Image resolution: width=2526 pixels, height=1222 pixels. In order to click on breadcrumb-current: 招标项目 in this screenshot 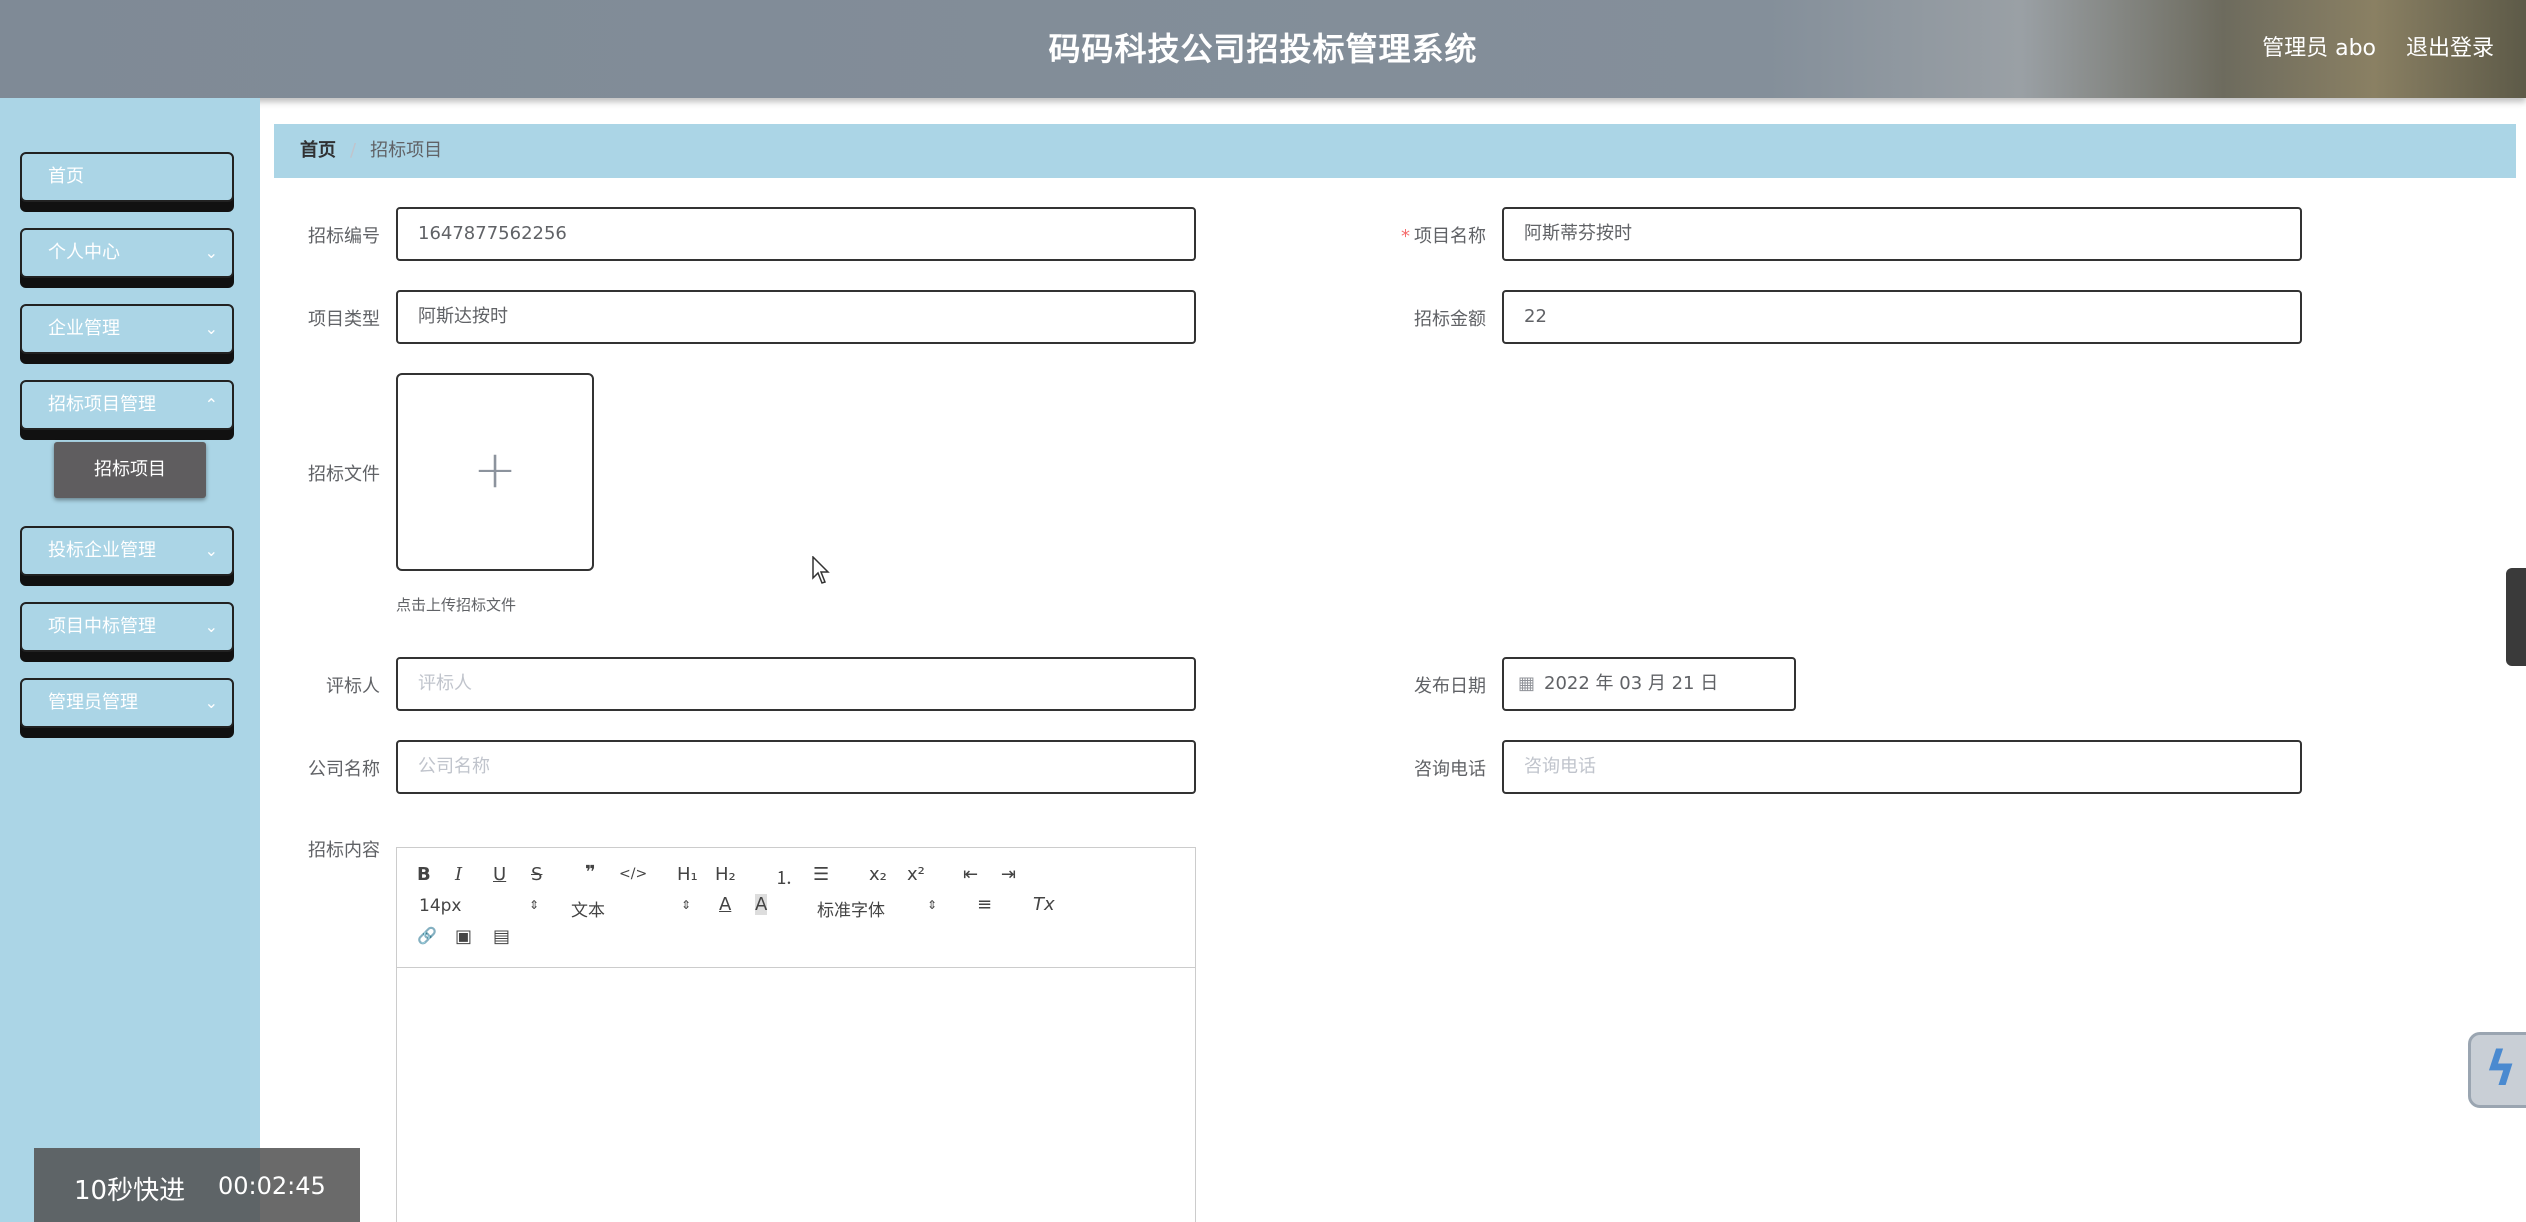, I will do `click(406, 150)`.